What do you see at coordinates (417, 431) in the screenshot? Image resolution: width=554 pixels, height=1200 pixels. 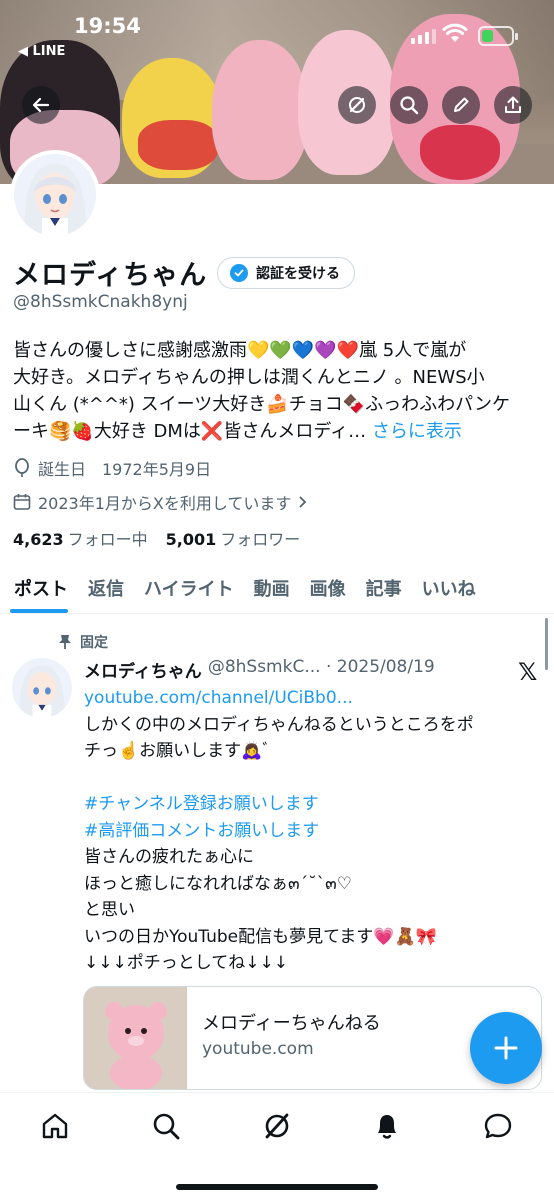 I see `show-more-link: さらに表示` at bounding box center [417, 431].